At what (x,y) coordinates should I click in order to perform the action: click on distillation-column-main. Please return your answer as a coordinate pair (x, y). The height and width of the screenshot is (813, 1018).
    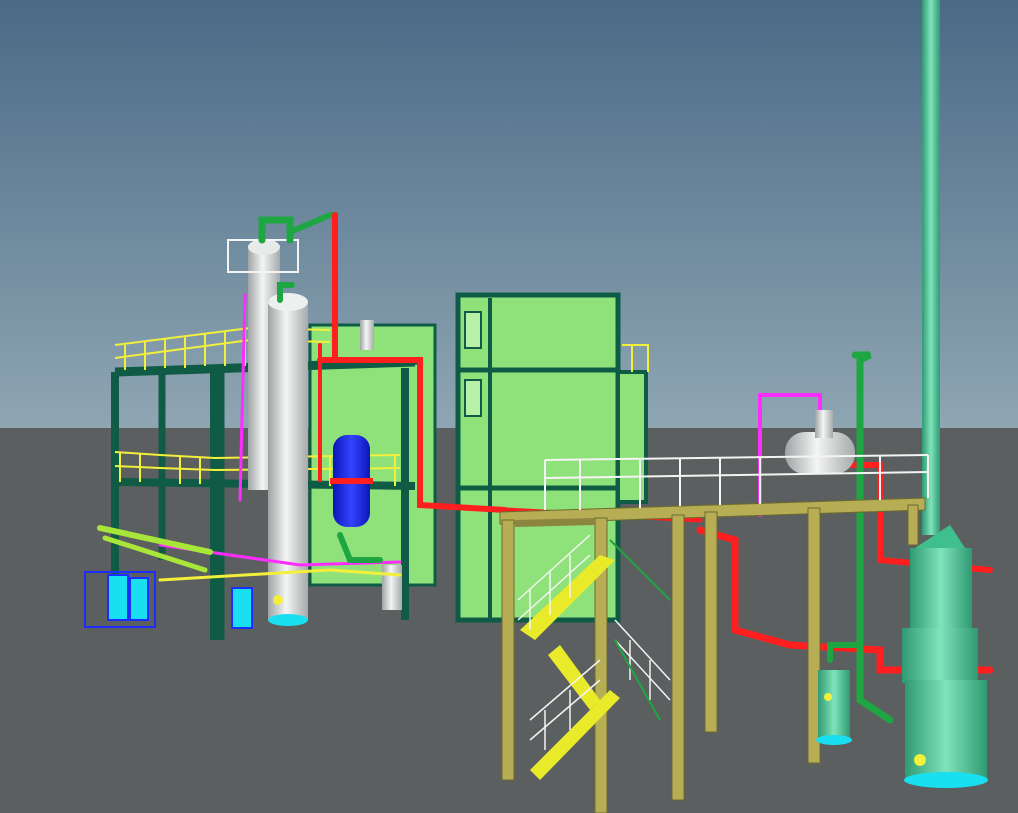
    Looking at the image, I should click on (288, 459).